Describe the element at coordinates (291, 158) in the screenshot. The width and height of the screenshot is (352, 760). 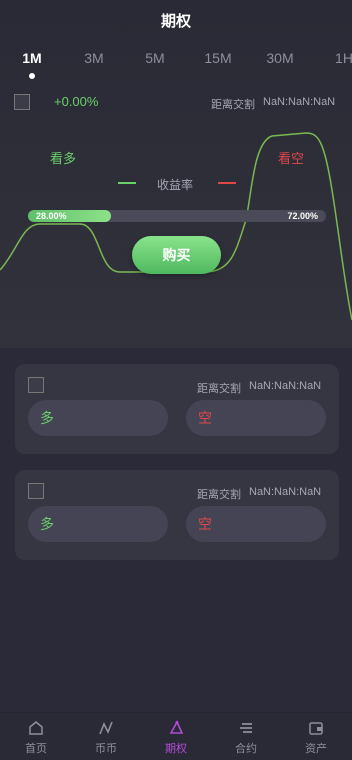
I see `bear-label: 看空` at that location.